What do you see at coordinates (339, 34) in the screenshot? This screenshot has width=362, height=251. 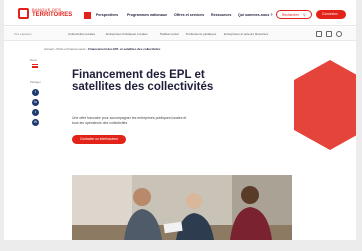 I see `contrast-icon` at bounding box center [339, 34].